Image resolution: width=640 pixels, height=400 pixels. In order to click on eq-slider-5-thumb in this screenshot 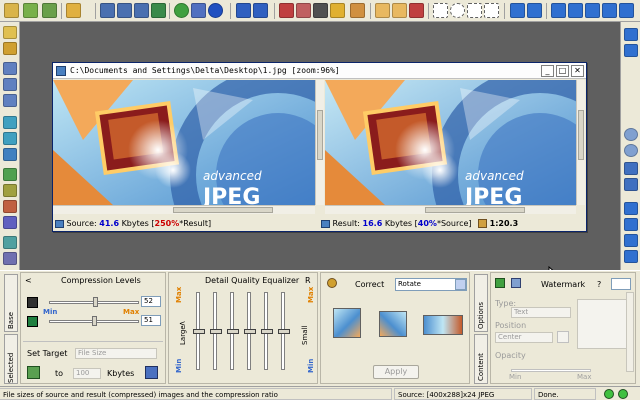, I will do `click(267, 331)`.